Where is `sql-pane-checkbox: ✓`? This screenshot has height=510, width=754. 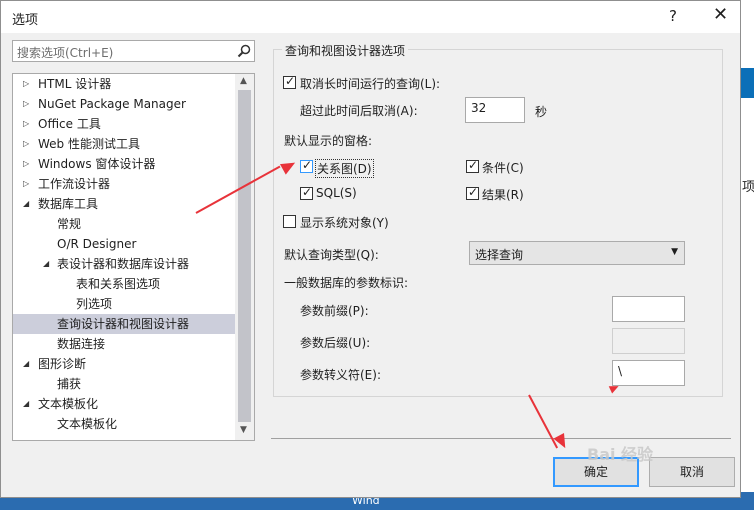
sql-pane-checkbox: ✓ is located at coordinates (306, 192).